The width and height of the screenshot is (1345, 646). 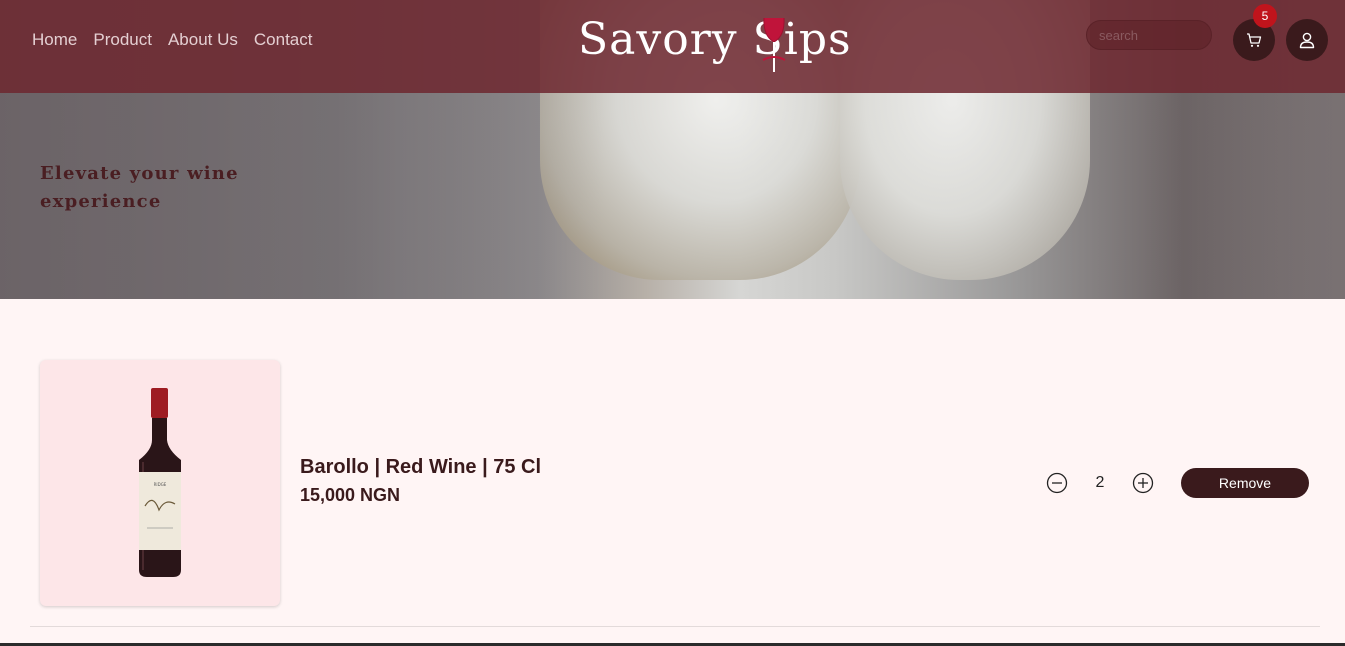 I want to click on nav-link-about-us: About Us, so click(x=203, y=40).